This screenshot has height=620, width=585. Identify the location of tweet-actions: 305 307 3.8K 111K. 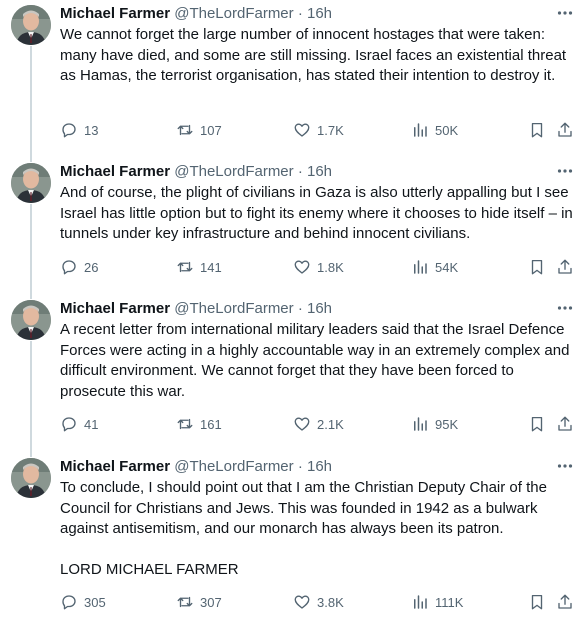
(320, 602).